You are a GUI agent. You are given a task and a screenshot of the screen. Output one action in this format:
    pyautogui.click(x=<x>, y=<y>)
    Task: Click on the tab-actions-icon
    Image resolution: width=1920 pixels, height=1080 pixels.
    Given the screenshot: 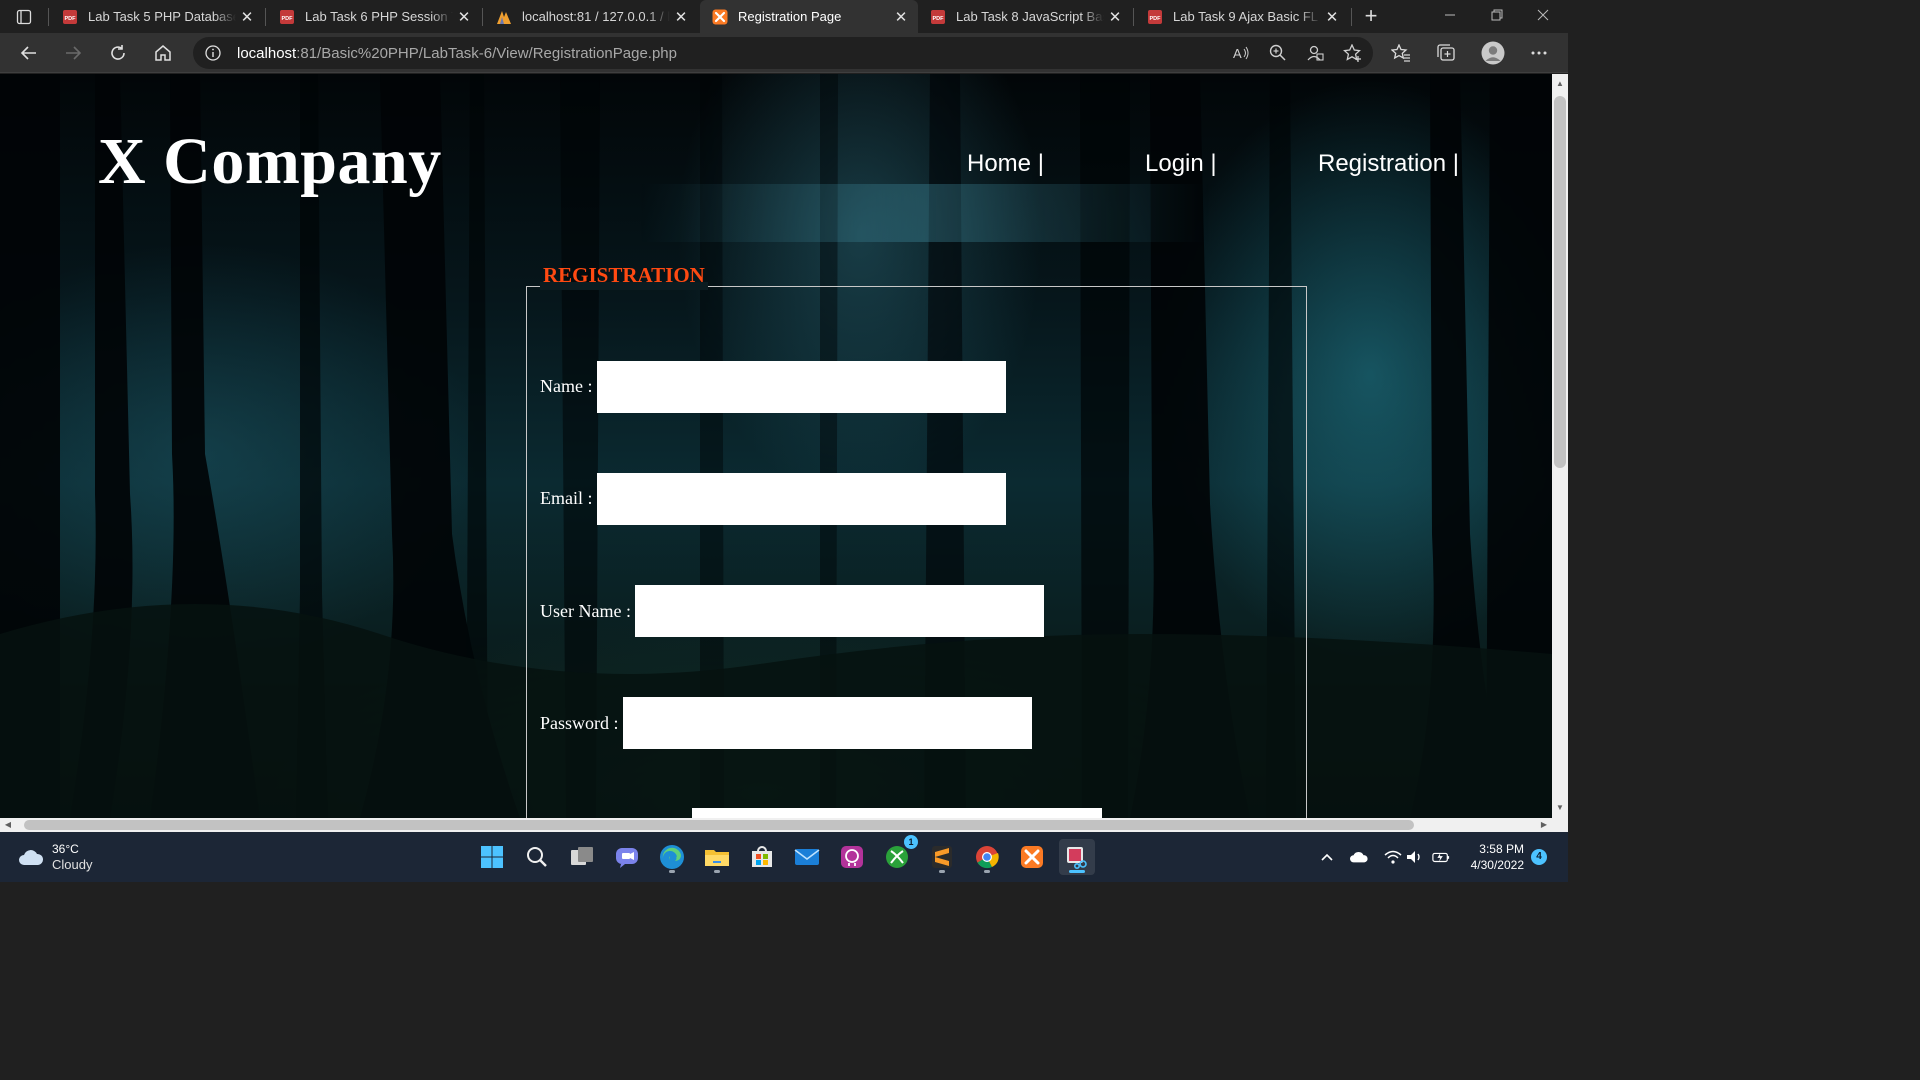 What is the action you would take?
    pyautogui.click(x=24, y=17)
    